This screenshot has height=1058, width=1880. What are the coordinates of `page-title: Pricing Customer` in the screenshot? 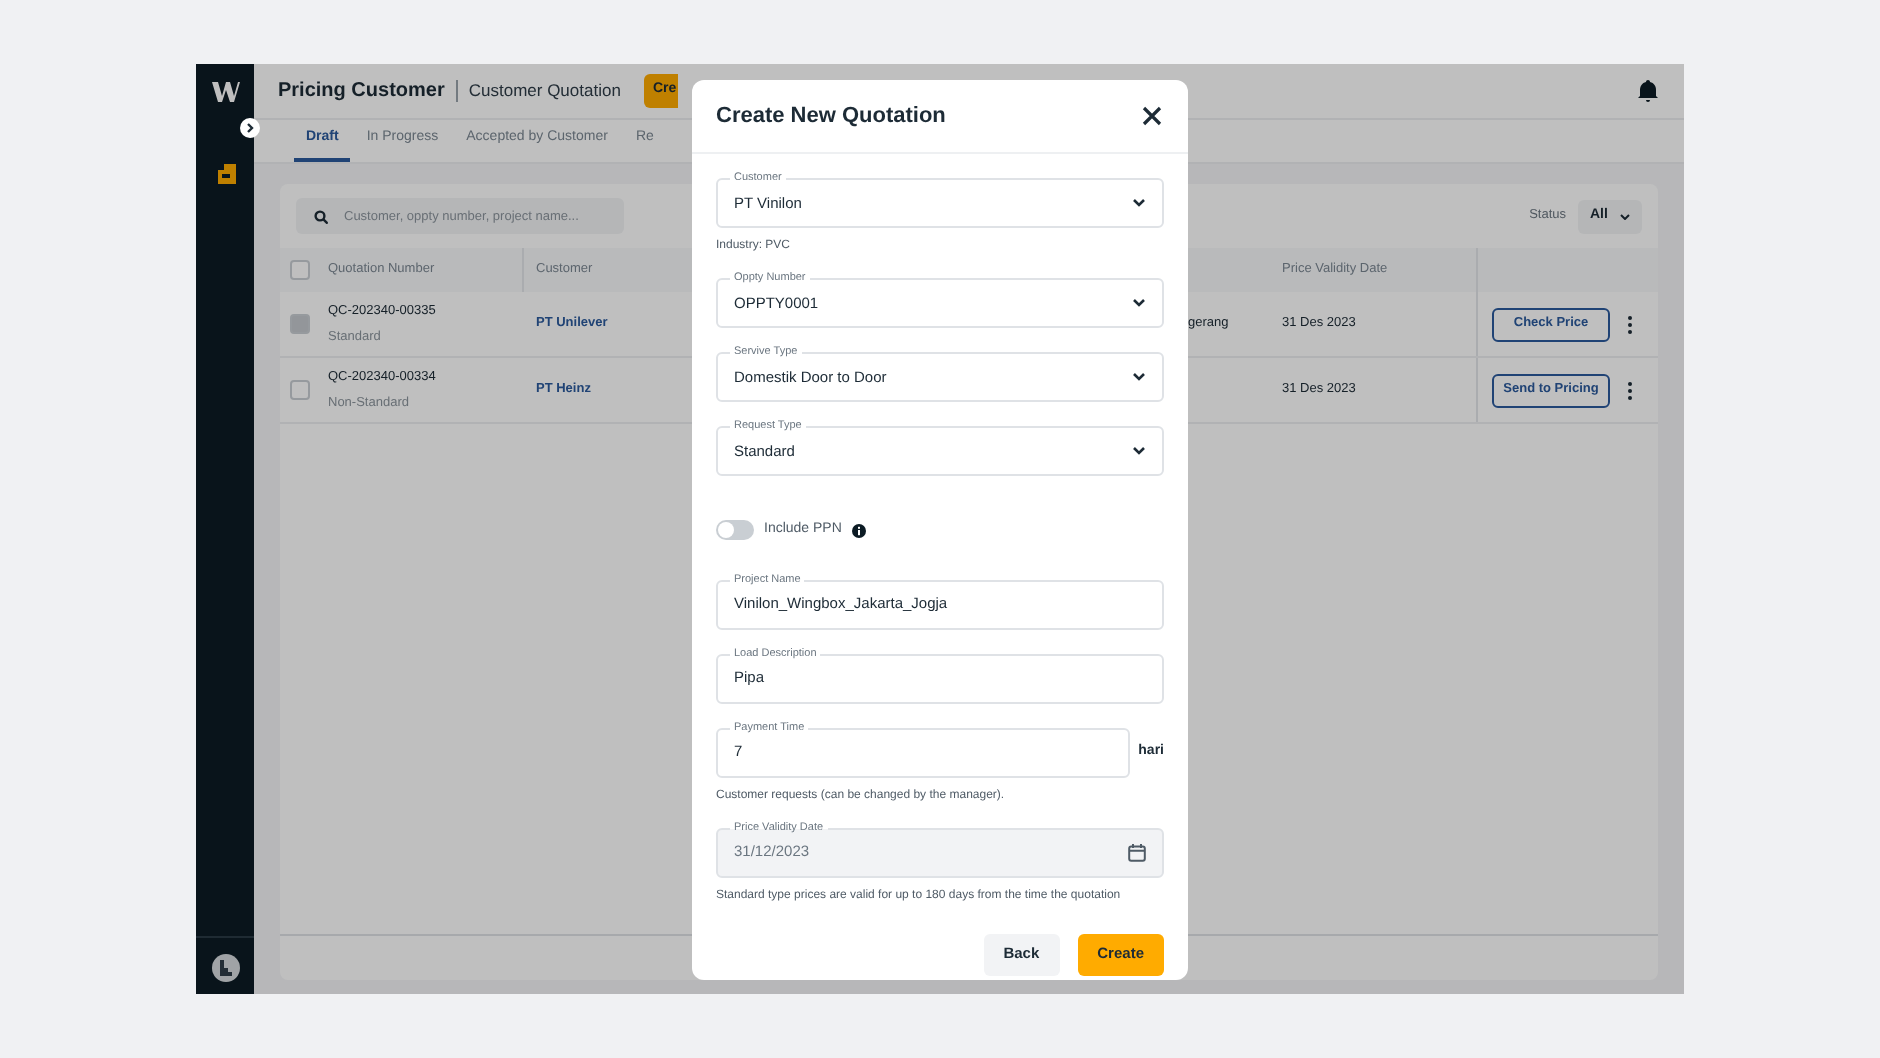 It's located at (361, 92).